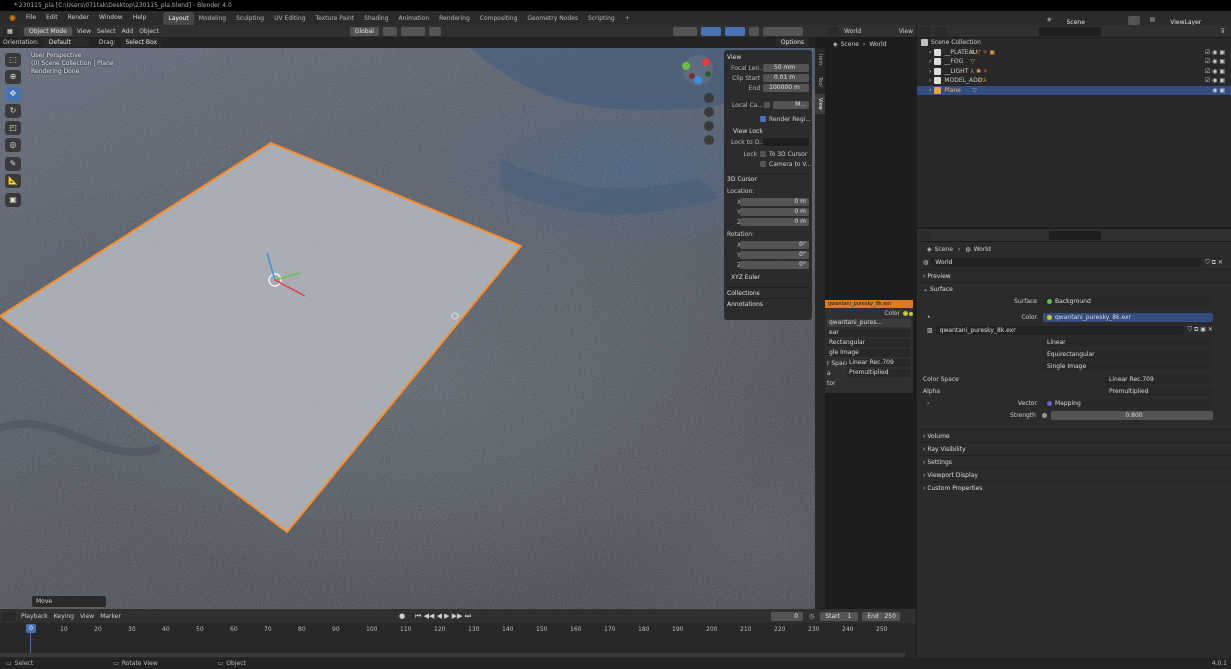  Describe the element at coordinates (402, 616) in the screenshot. I see `record-icon: ●` at that location.